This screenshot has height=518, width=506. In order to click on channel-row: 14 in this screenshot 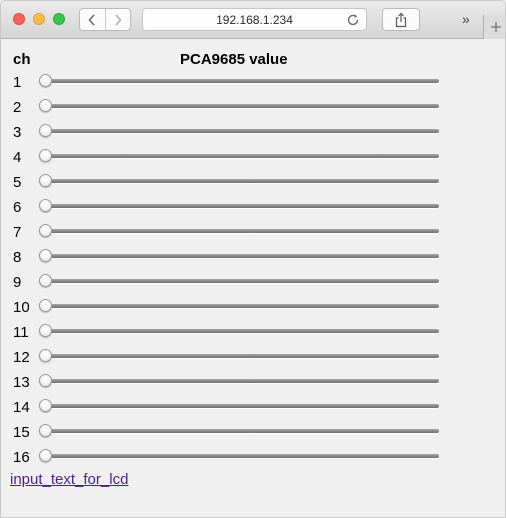, I will do `click(253, 409)`.